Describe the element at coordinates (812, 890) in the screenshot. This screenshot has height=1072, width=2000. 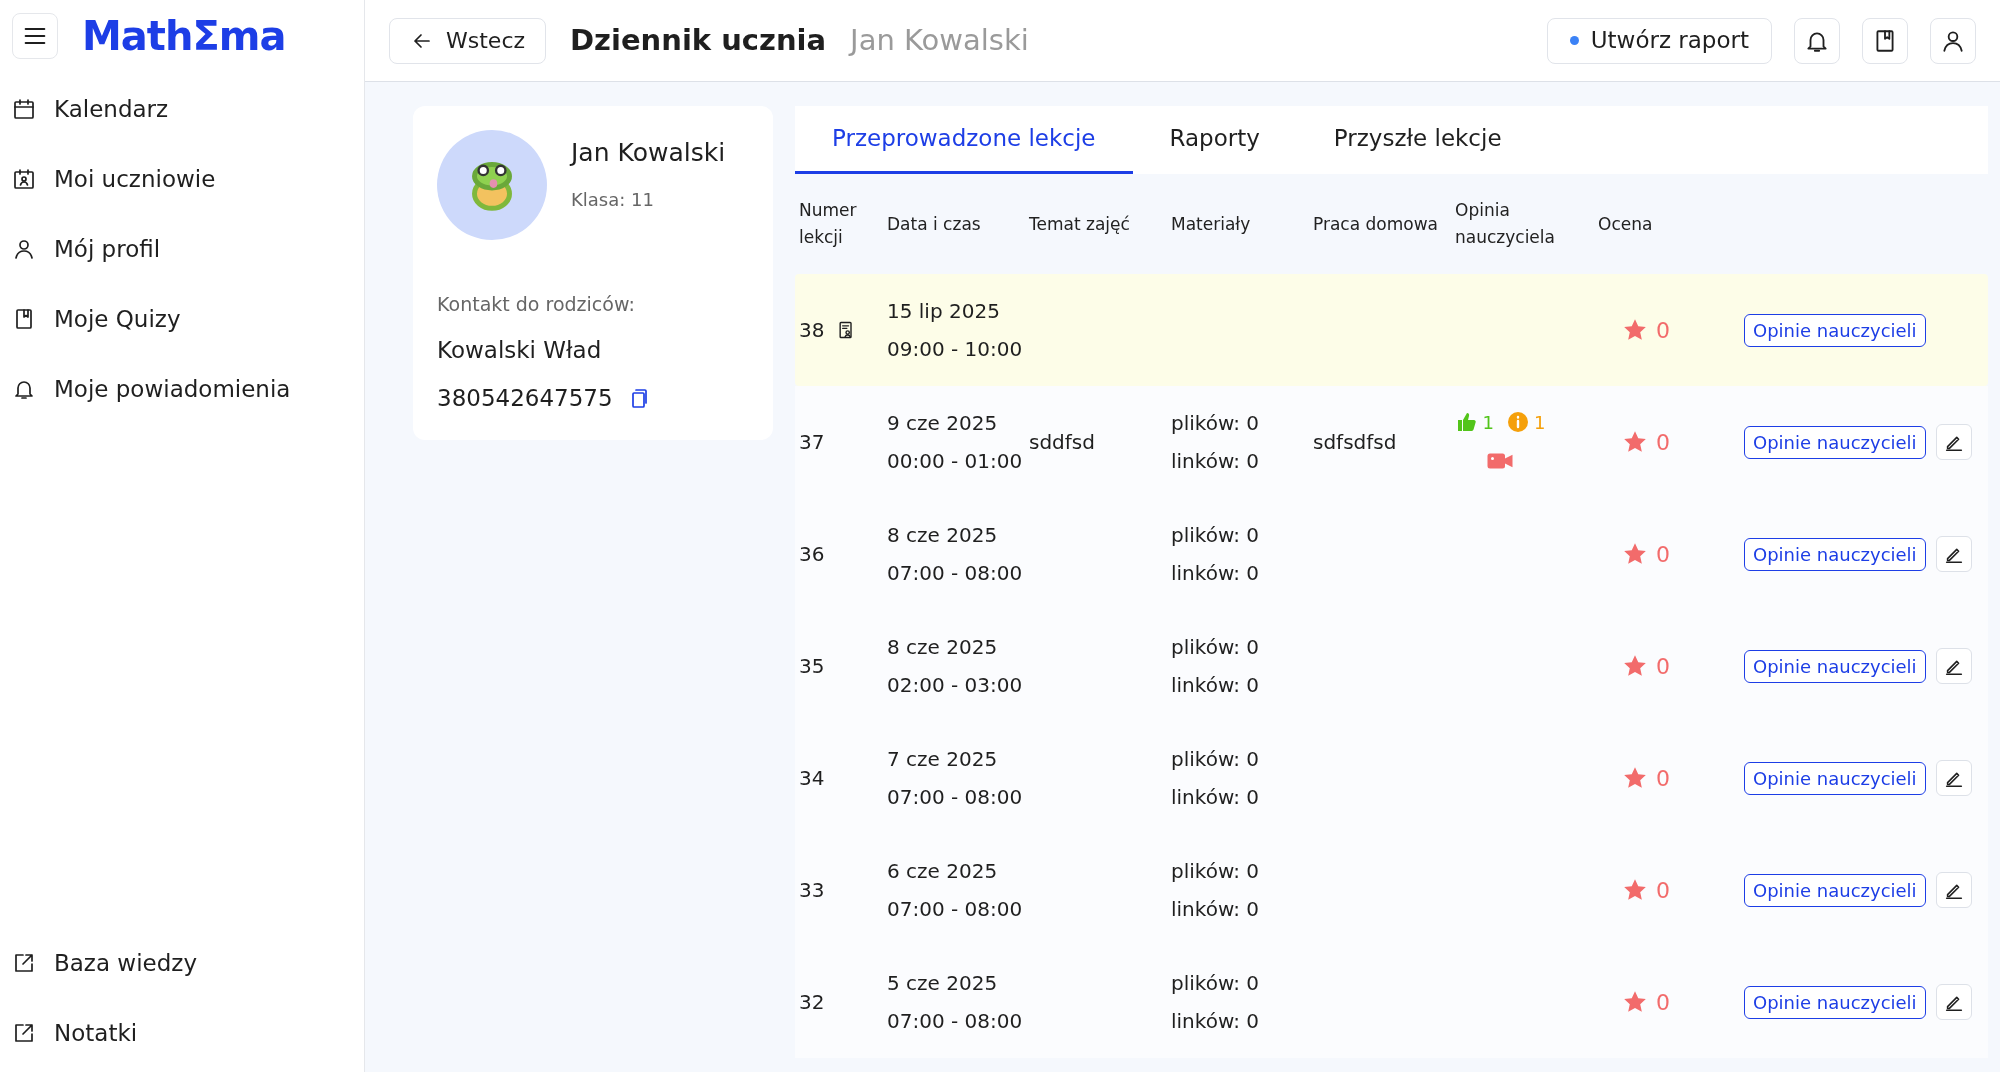
I see `lesson-number: 33` at that location.